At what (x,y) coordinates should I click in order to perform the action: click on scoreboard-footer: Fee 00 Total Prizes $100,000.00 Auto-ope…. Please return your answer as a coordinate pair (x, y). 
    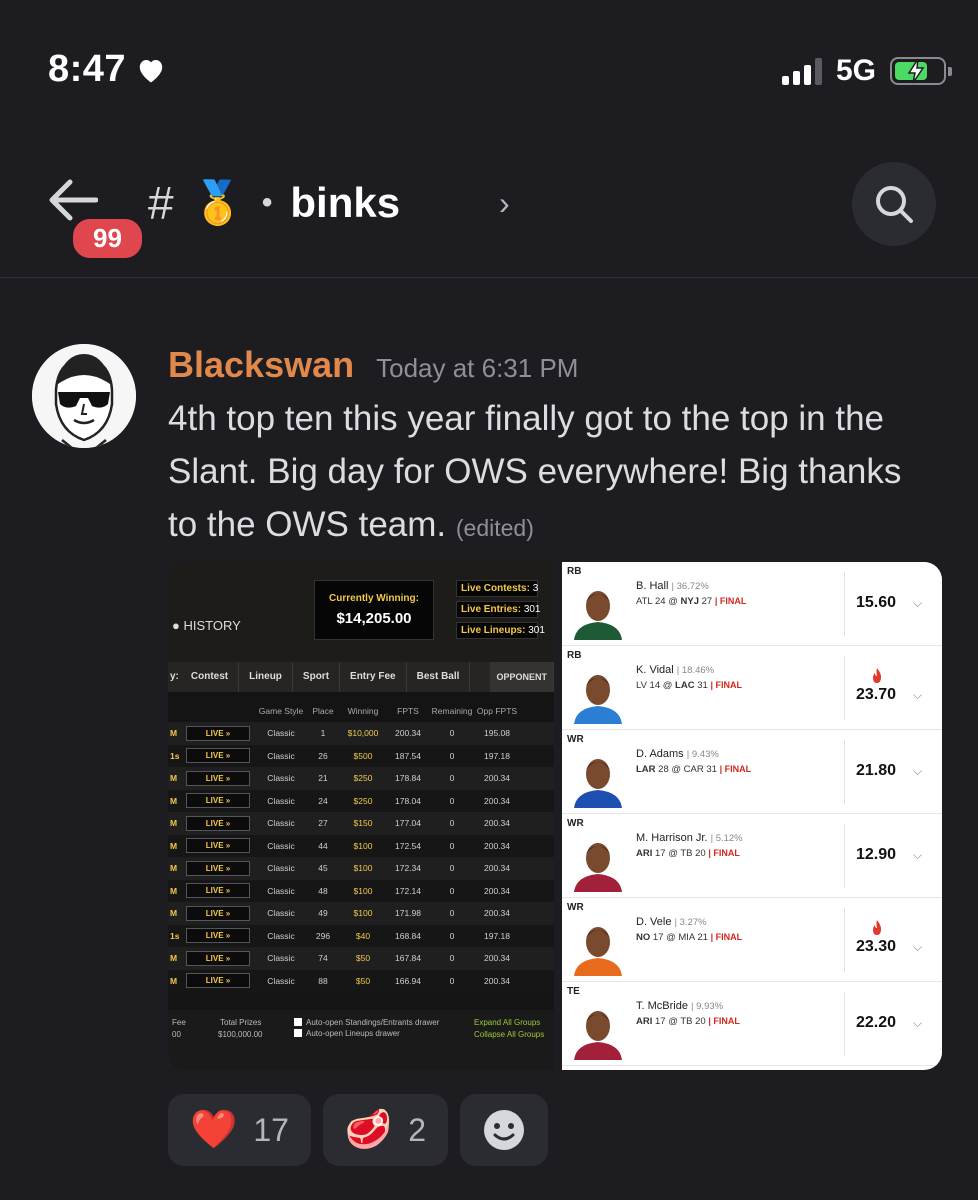
    Looking at the image, I should click on (361, 1040).